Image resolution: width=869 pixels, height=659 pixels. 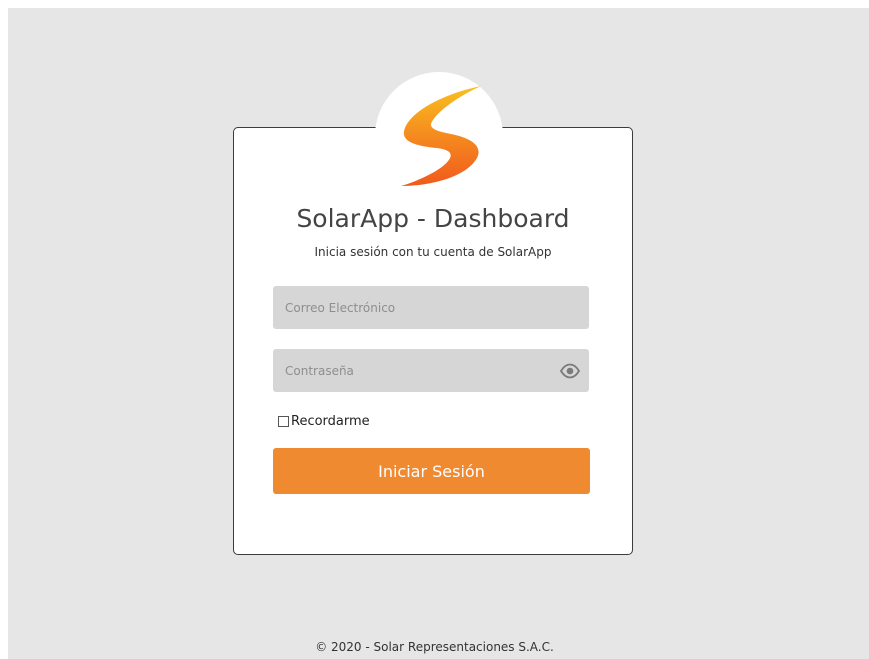 What do you see at coordinates (431, 471) in the screenshot?
I see `login-button: Iniciar Sesión` at bounding box center [431, 471].